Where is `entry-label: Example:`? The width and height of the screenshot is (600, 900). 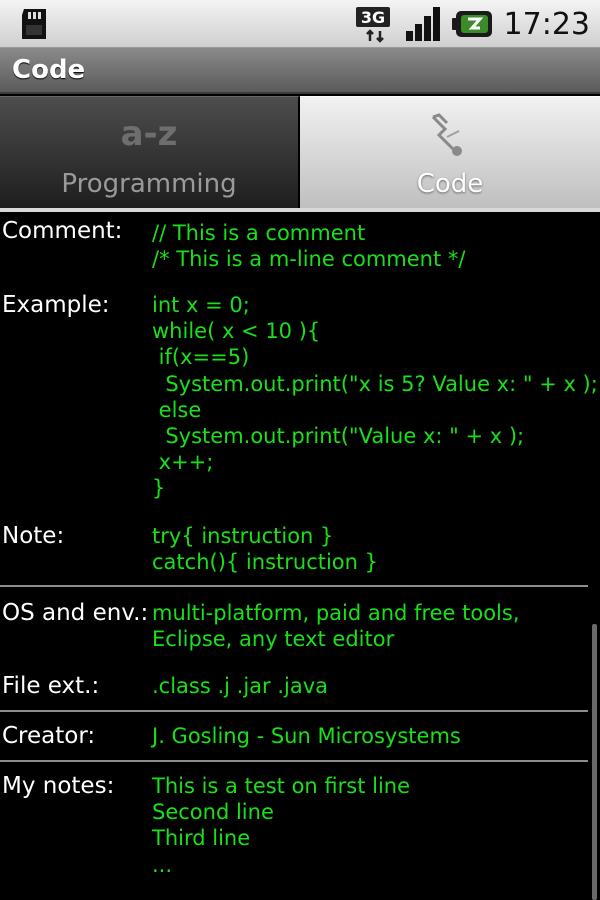 entry-label: Example: is located at coordinates (56, 305).